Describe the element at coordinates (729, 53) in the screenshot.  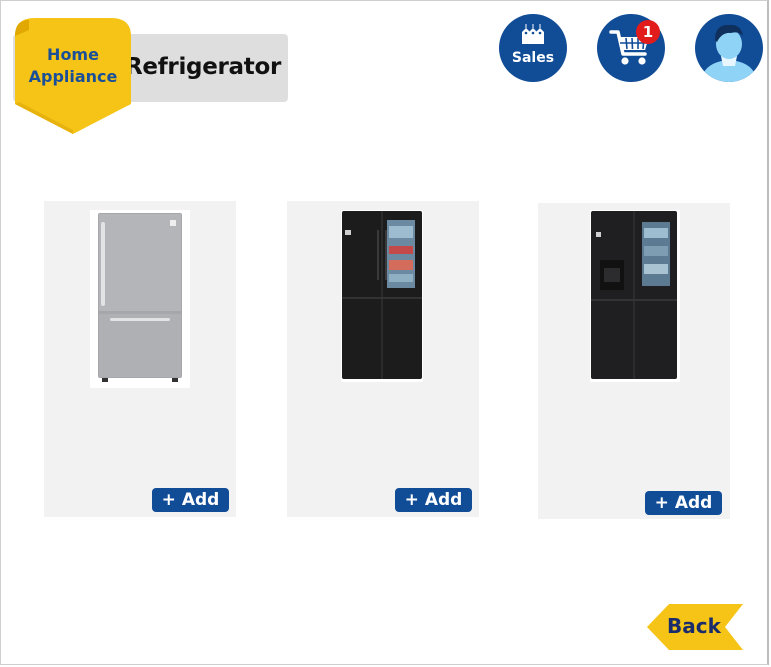
I see `user-avatar-icon` at that location.